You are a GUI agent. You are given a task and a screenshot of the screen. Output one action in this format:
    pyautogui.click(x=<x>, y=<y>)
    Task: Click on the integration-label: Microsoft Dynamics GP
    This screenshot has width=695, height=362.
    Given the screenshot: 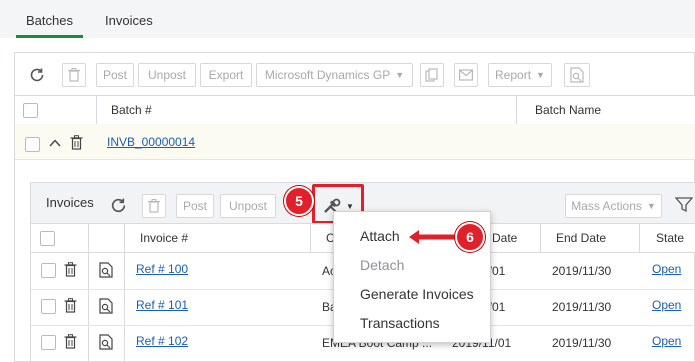 What is the action you would take?
    pyautogui.click(x=327, y=75)
    